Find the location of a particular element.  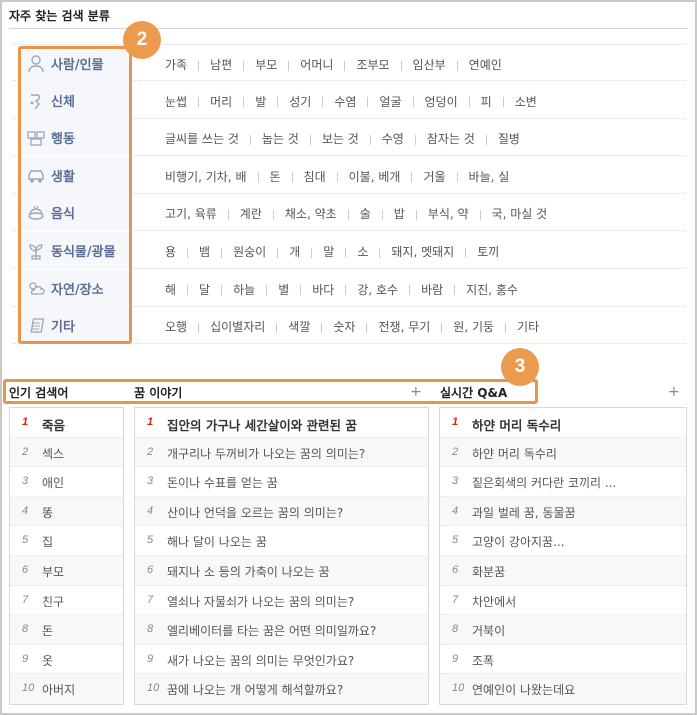

popular-keyword: 2 섹스 is located at coordinates (66, 452).